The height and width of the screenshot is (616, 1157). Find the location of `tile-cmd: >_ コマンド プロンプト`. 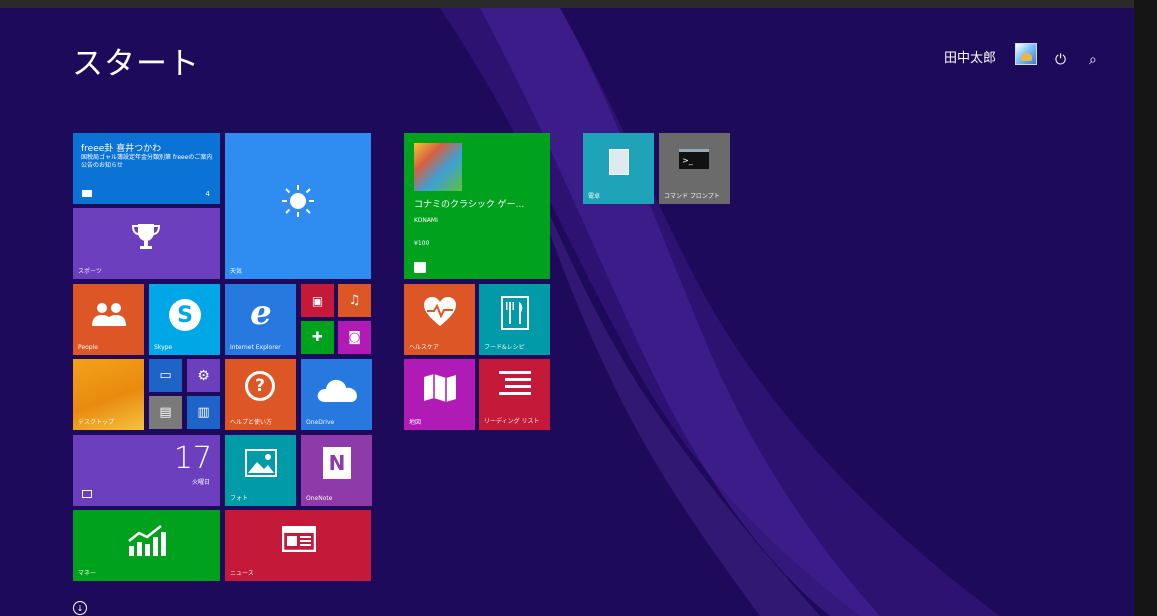

tile-cmd: >_ コマンド プロンプト is located at coordinates (694, 168).